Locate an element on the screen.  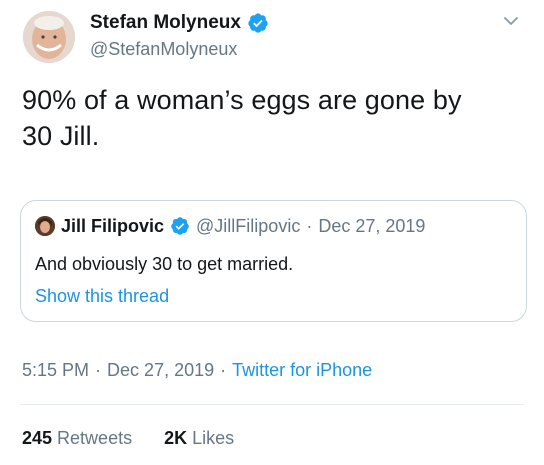
author-name-row: Stefan Molyneux is located at coordinates (179, 23).